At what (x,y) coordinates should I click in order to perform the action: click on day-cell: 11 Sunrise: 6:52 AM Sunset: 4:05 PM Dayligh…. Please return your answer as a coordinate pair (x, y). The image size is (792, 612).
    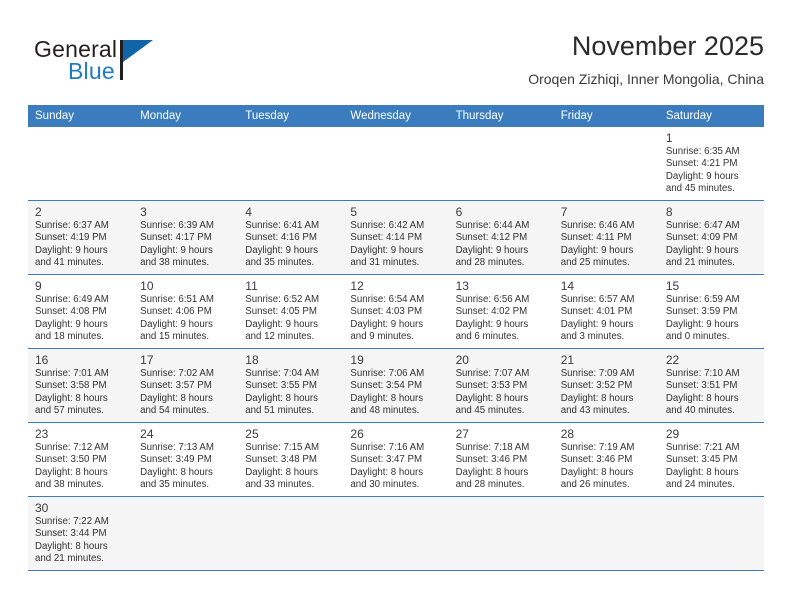
    Looking at the image, I should click on (291, 311).